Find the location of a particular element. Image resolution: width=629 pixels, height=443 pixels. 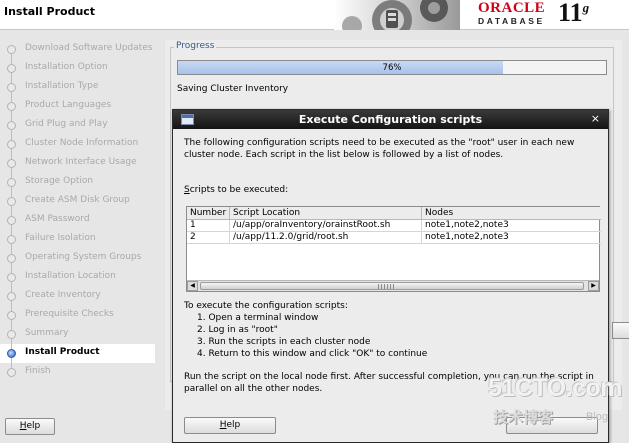

wizard-step: Finish is located at coordinates (77, 370).